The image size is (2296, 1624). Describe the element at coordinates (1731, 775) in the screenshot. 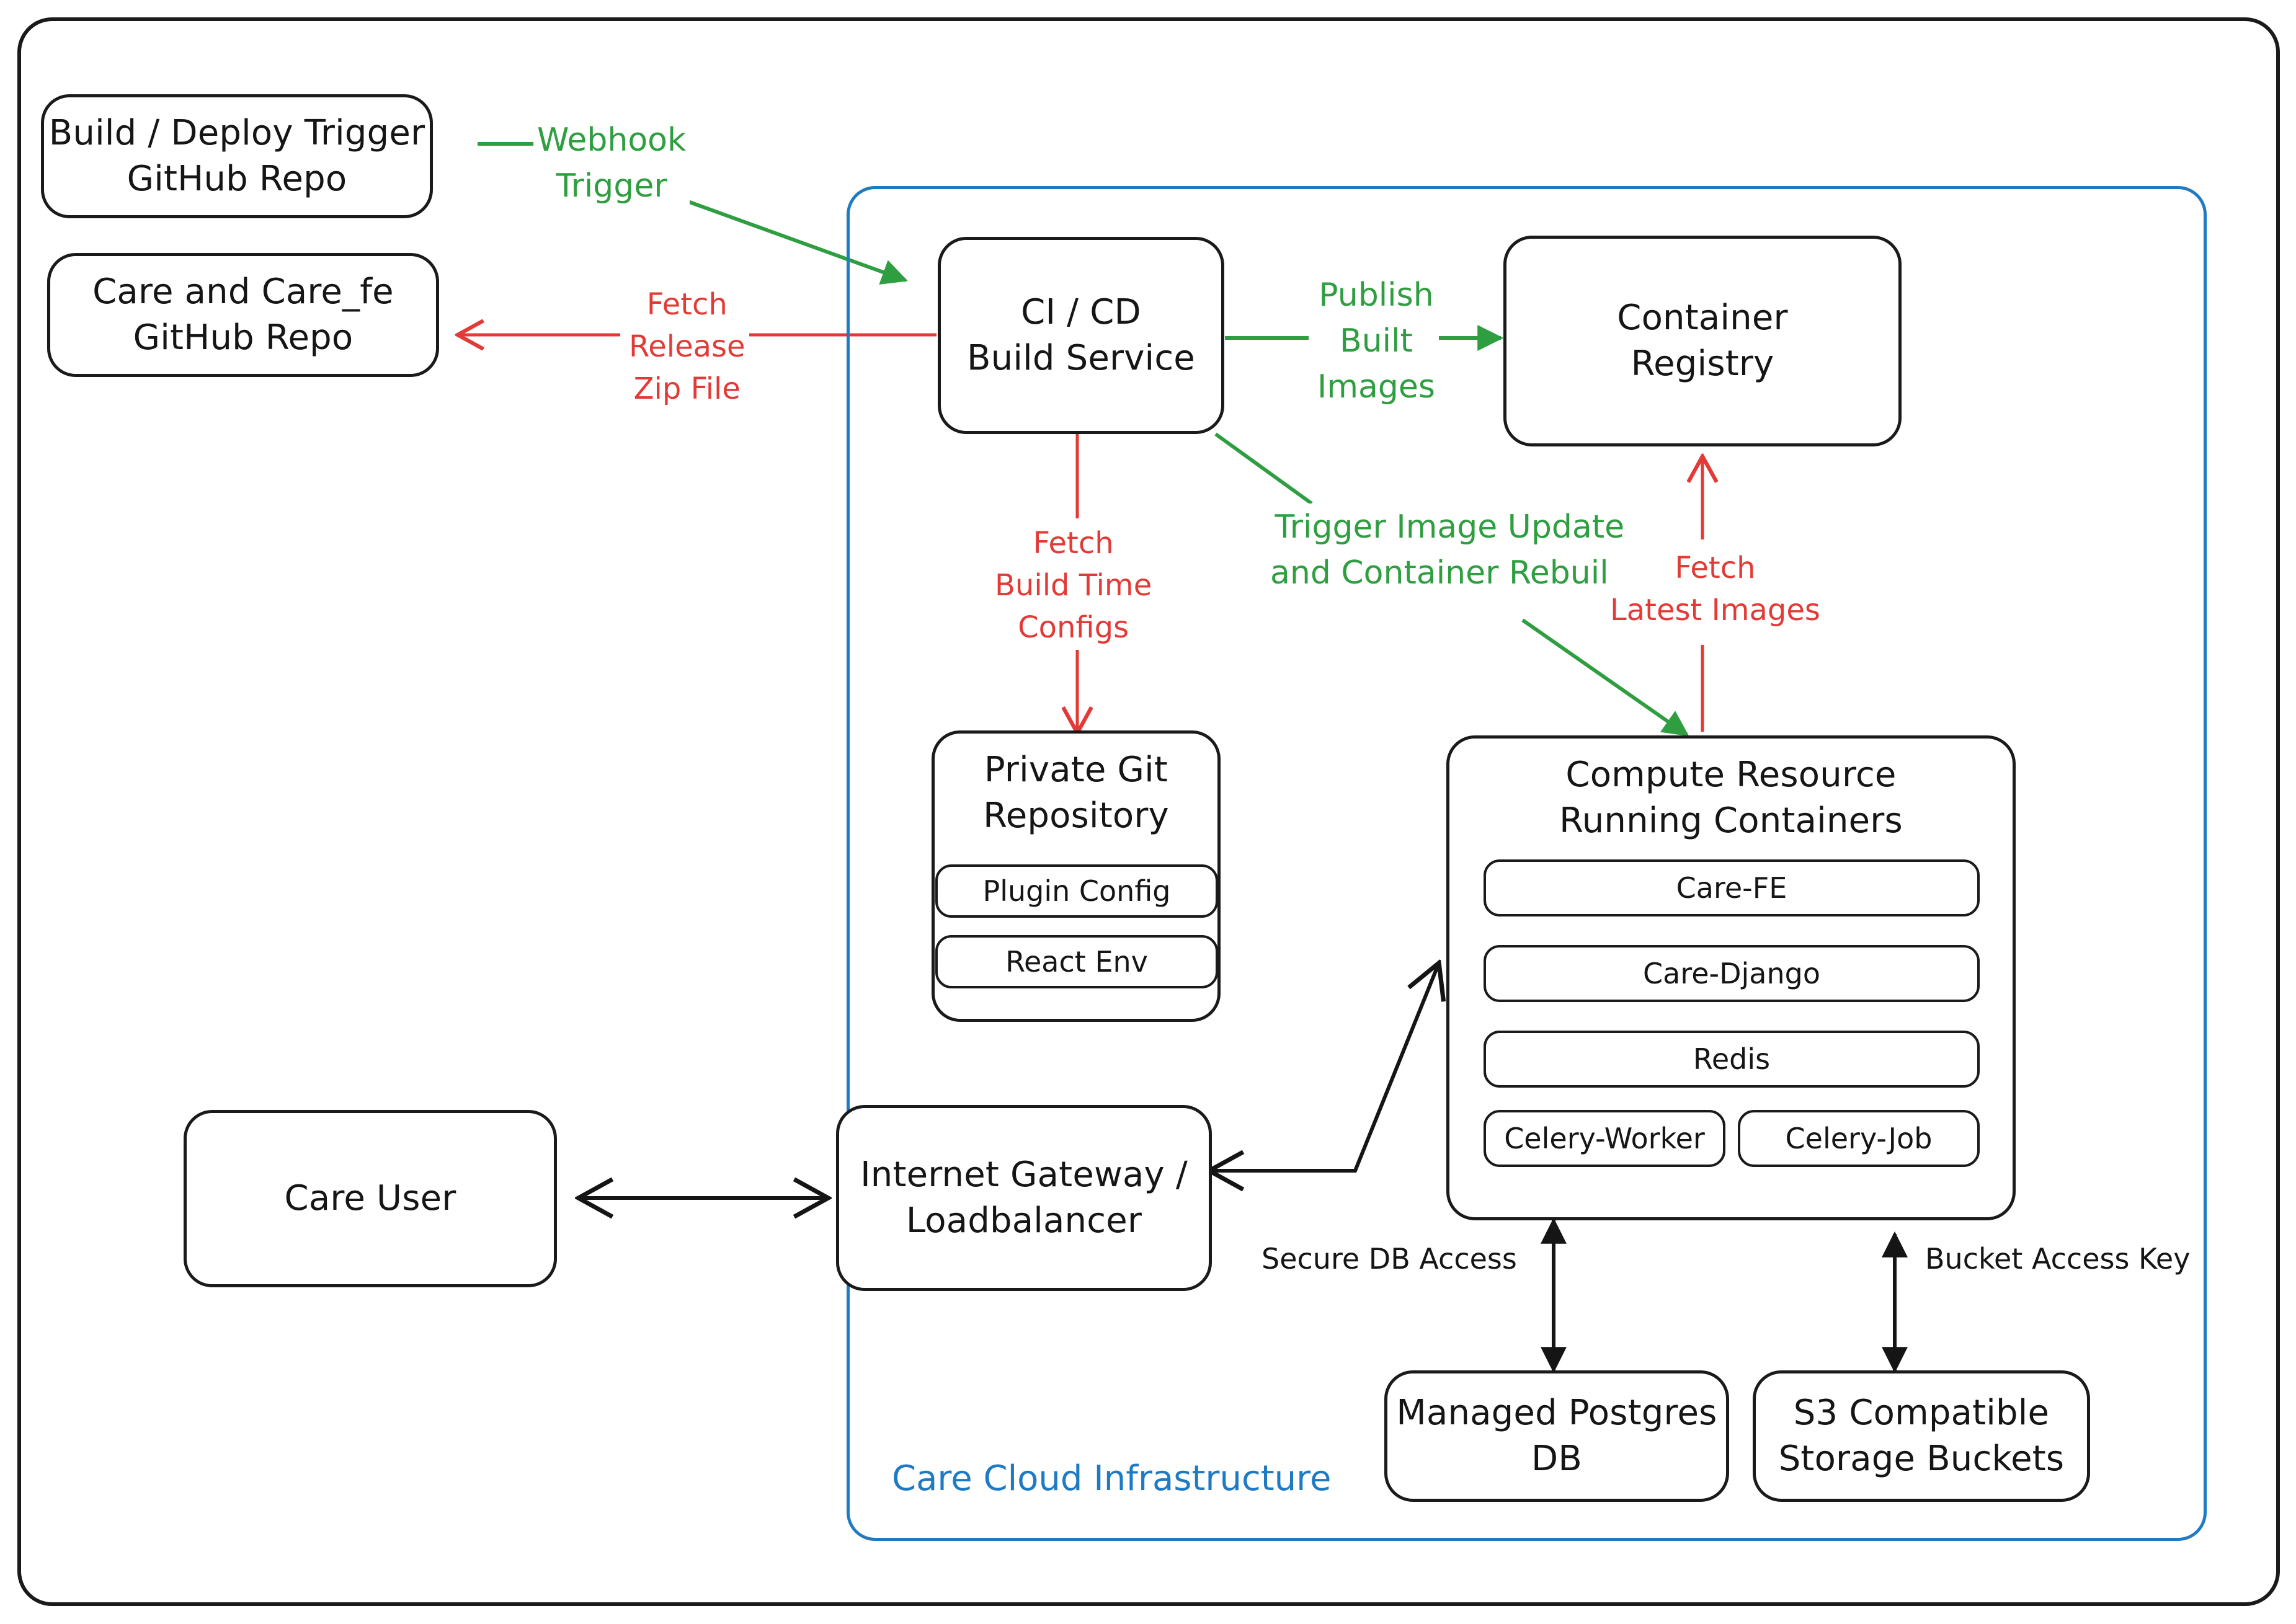

I see `node-compute-resource-line1: Compute Resource` at that location.